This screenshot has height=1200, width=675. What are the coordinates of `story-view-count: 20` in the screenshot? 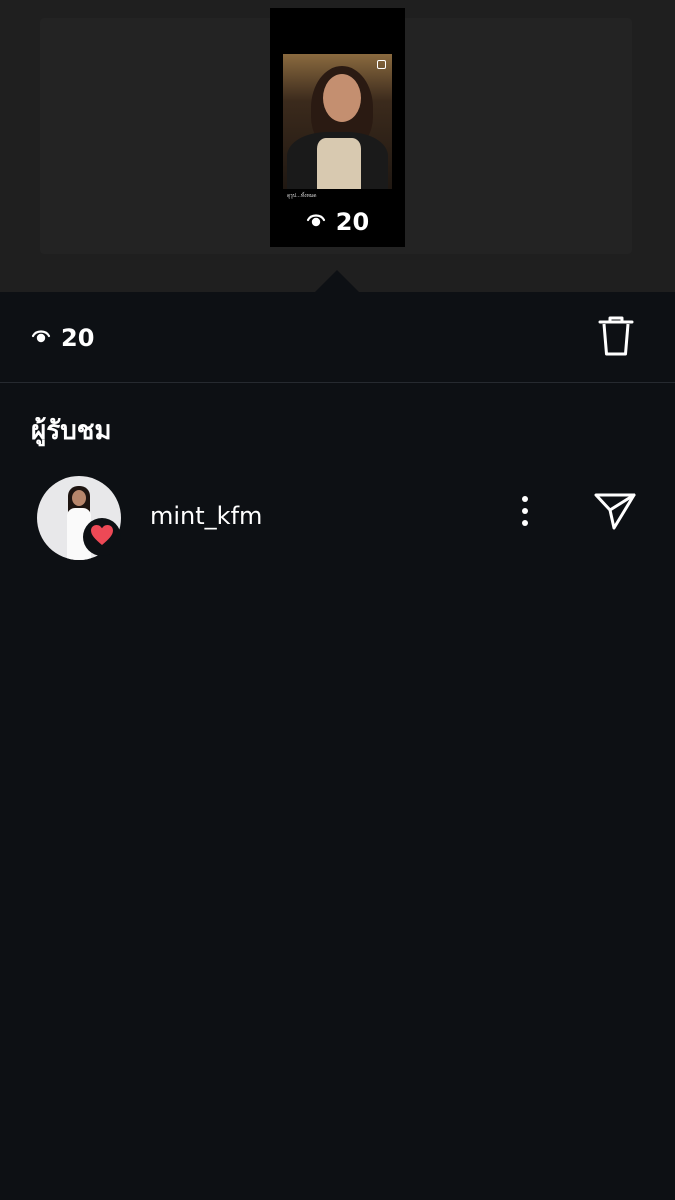 It's located at (337, 222).